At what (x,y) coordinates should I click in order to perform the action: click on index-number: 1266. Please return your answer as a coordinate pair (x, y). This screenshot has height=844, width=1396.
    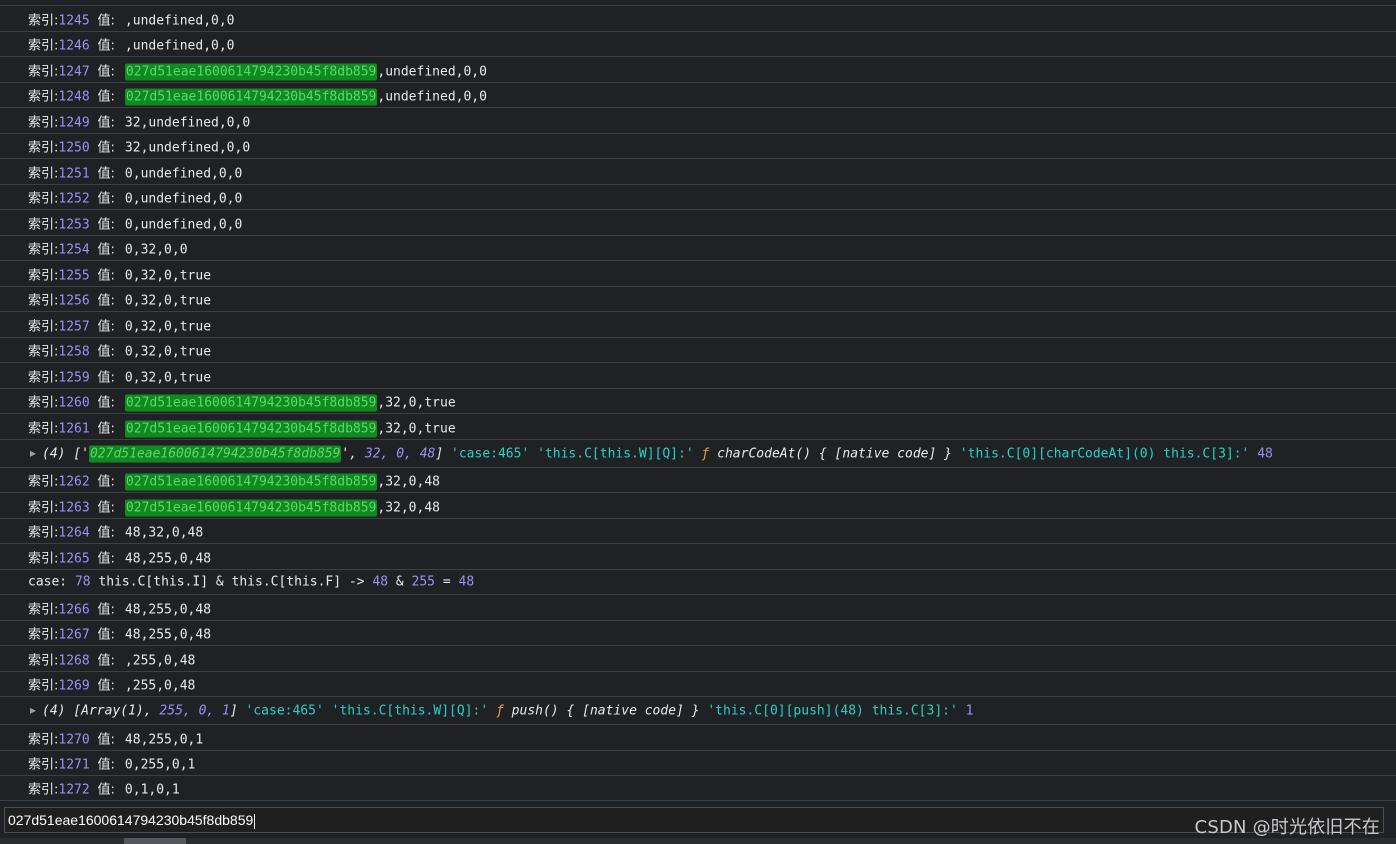
    Looking at the image, I should click on (74, 609).